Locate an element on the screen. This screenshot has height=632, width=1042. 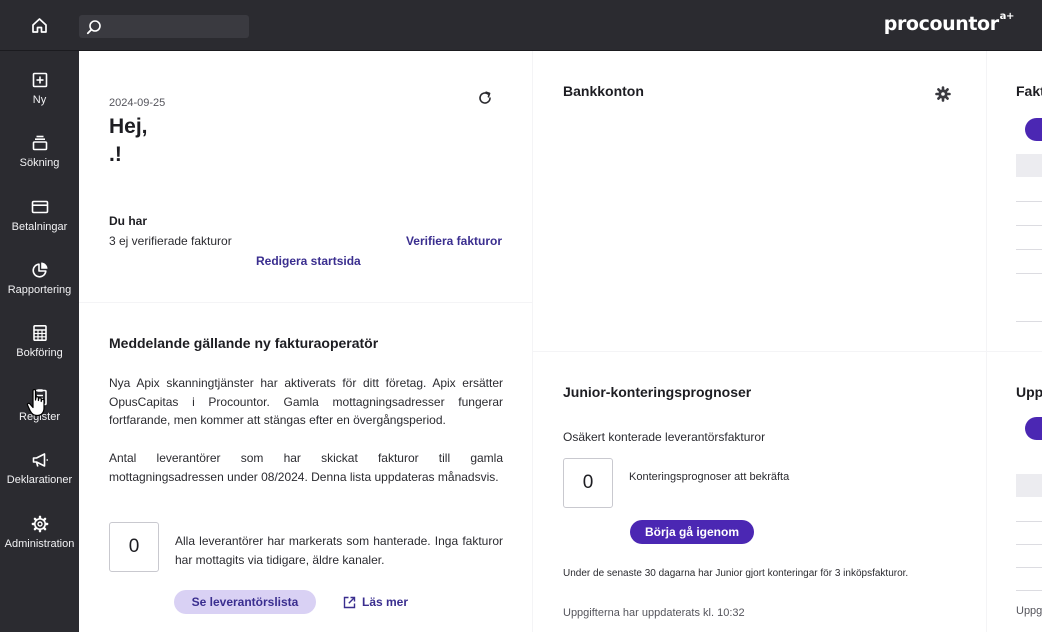
search-box is located at coordinates (164, 26).